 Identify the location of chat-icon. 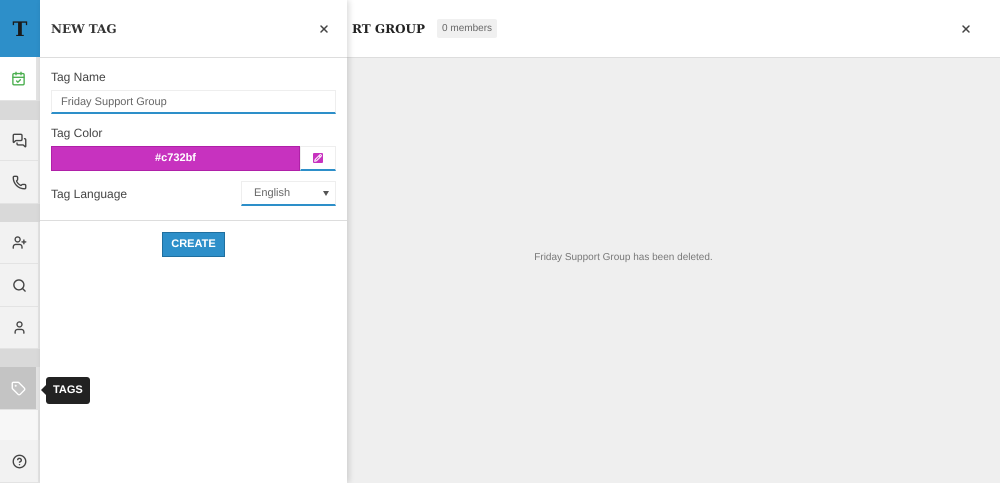
(19, 140).